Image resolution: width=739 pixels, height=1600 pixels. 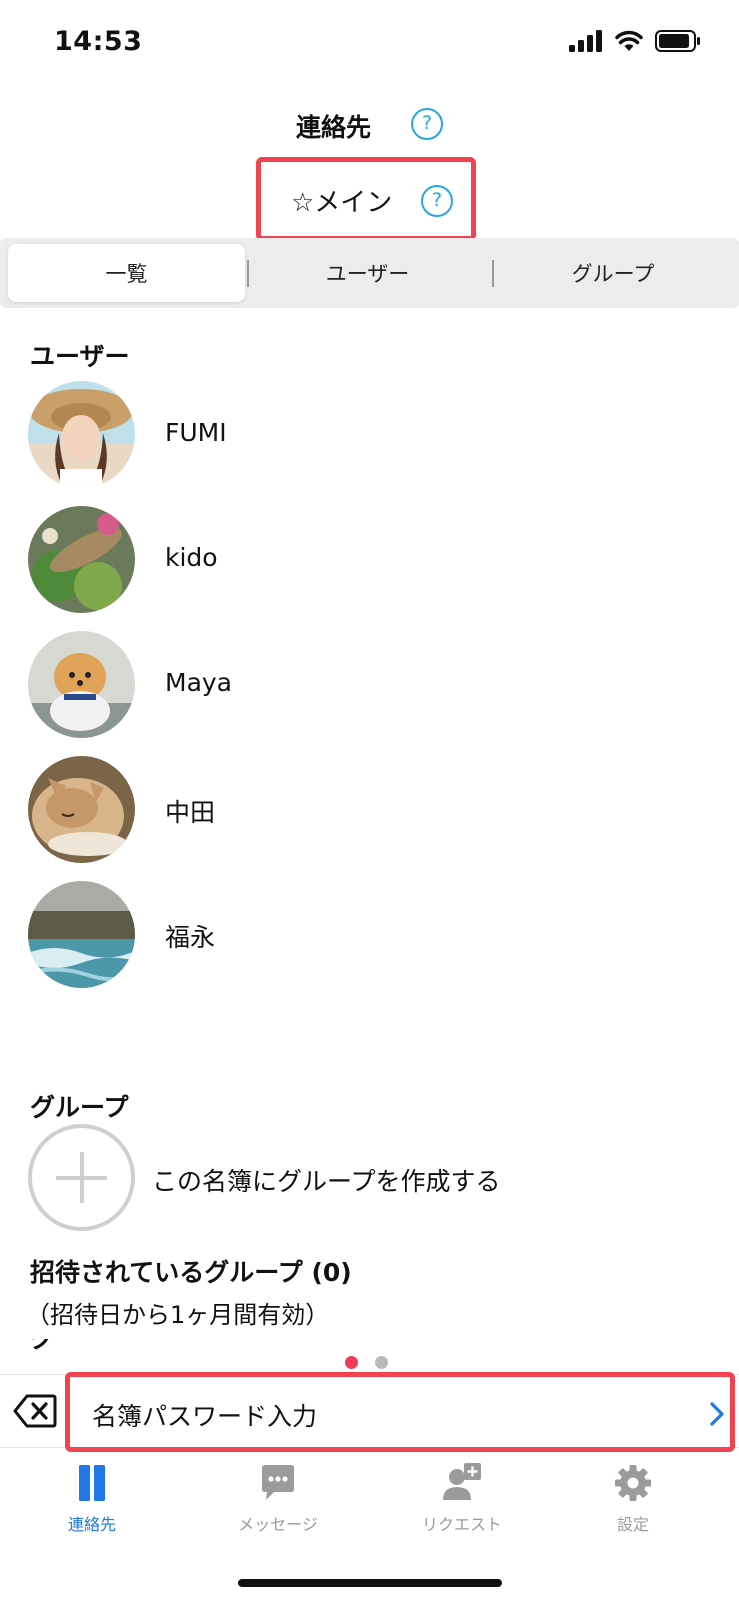 What do you see at coordinates (278, 1482) in the screenshot?
I see `message-icon` at bounding box center [278, 1482].